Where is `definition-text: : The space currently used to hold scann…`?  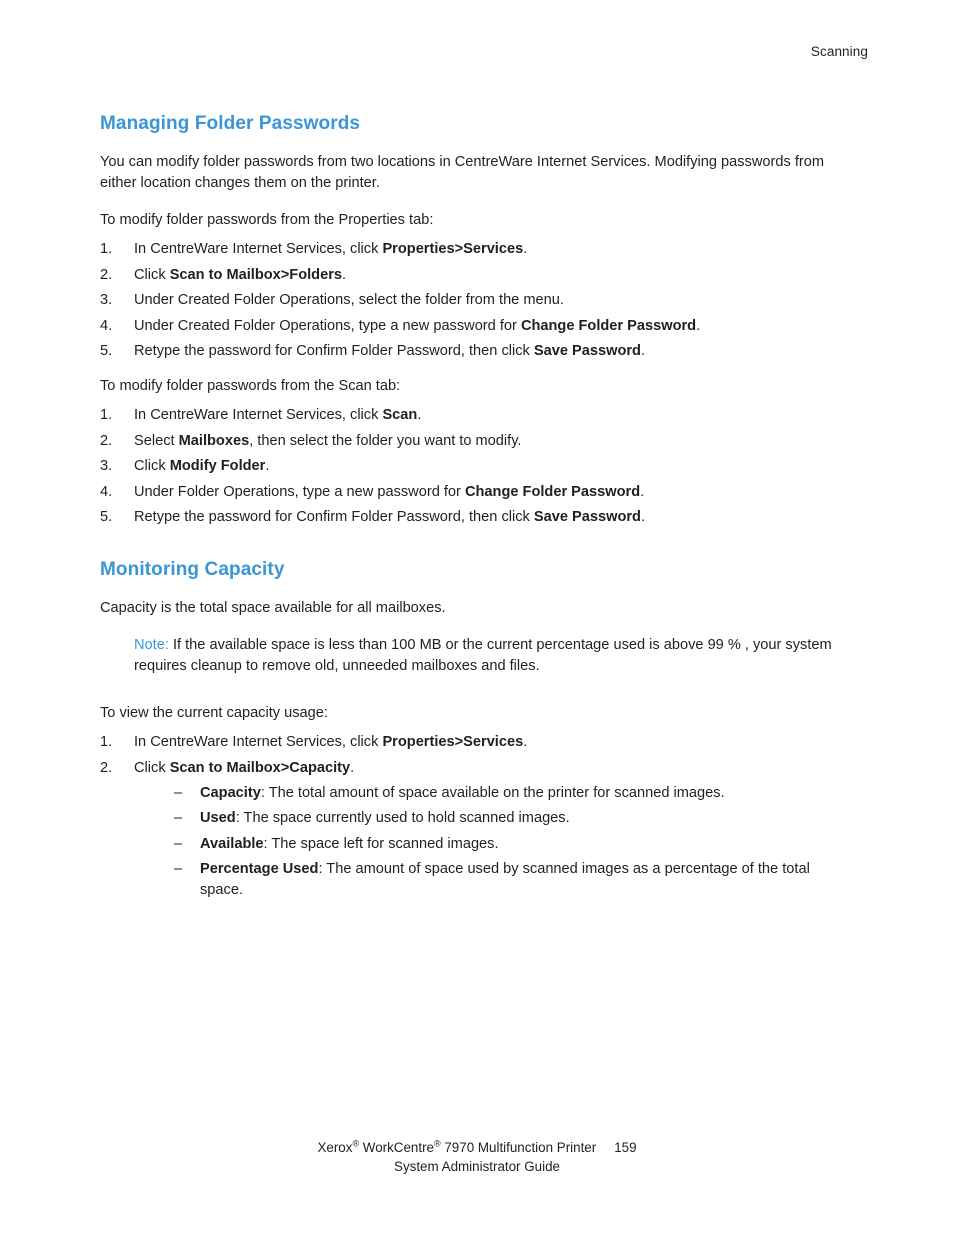
definition-text: : The space currently used to hold scann… is located at coordinates (402, 818).